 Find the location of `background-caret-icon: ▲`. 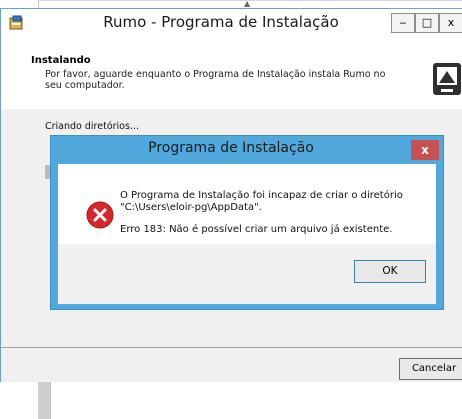

background-caret-icon: ▲ is located at coordinates (247, 4).